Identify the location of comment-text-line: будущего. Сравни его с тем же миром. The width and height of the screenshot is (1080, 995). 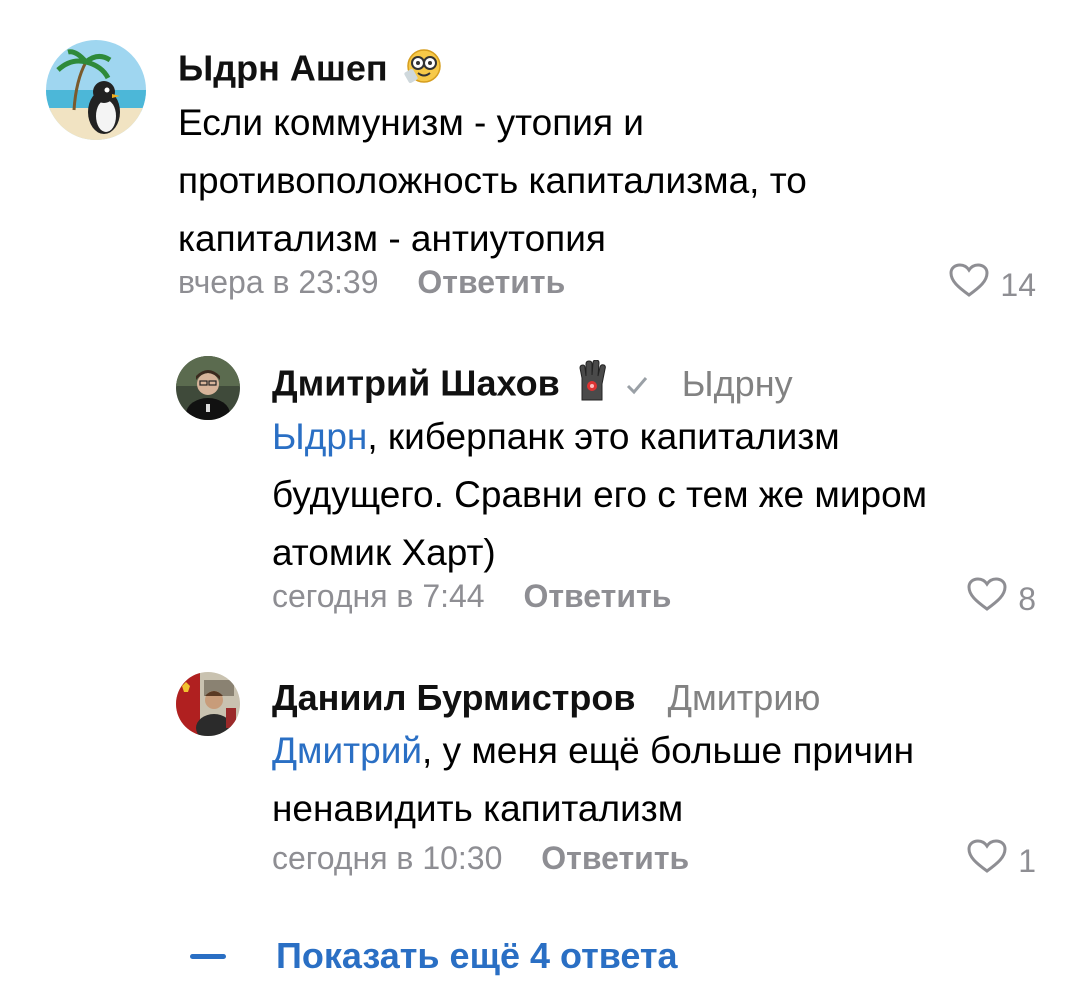
(600, 494).